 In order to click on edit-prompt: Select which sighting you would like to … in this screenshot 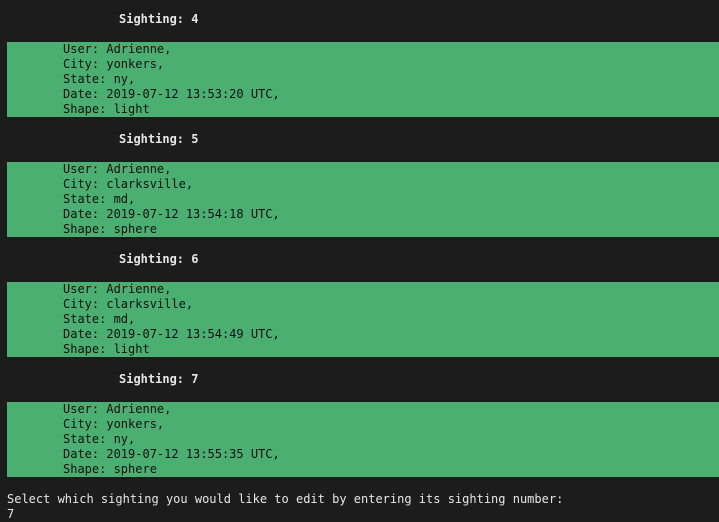, I will do `click(285, 499)`.